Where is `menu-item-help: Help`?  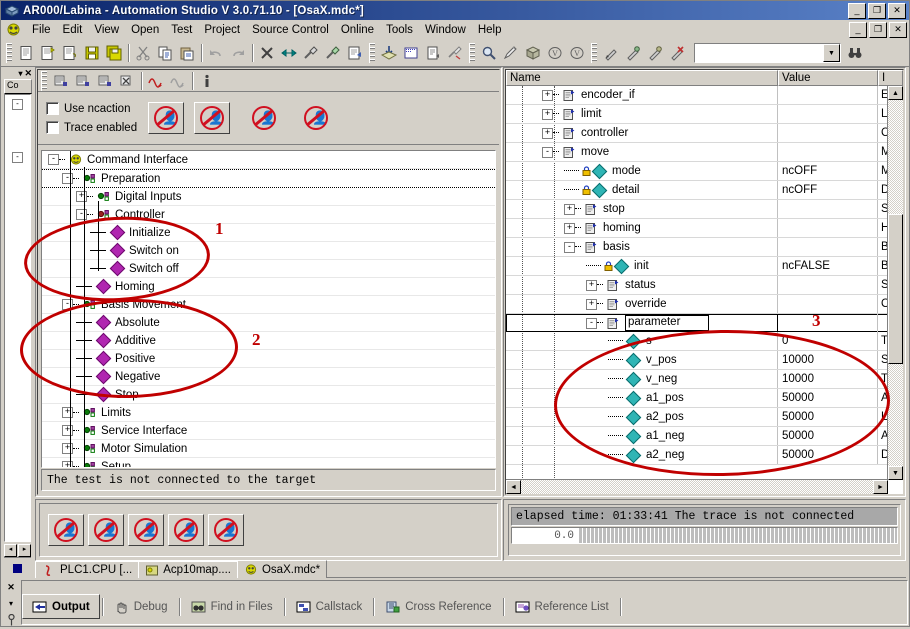
menu-item-help: Help is located at coordinates (490, 30).